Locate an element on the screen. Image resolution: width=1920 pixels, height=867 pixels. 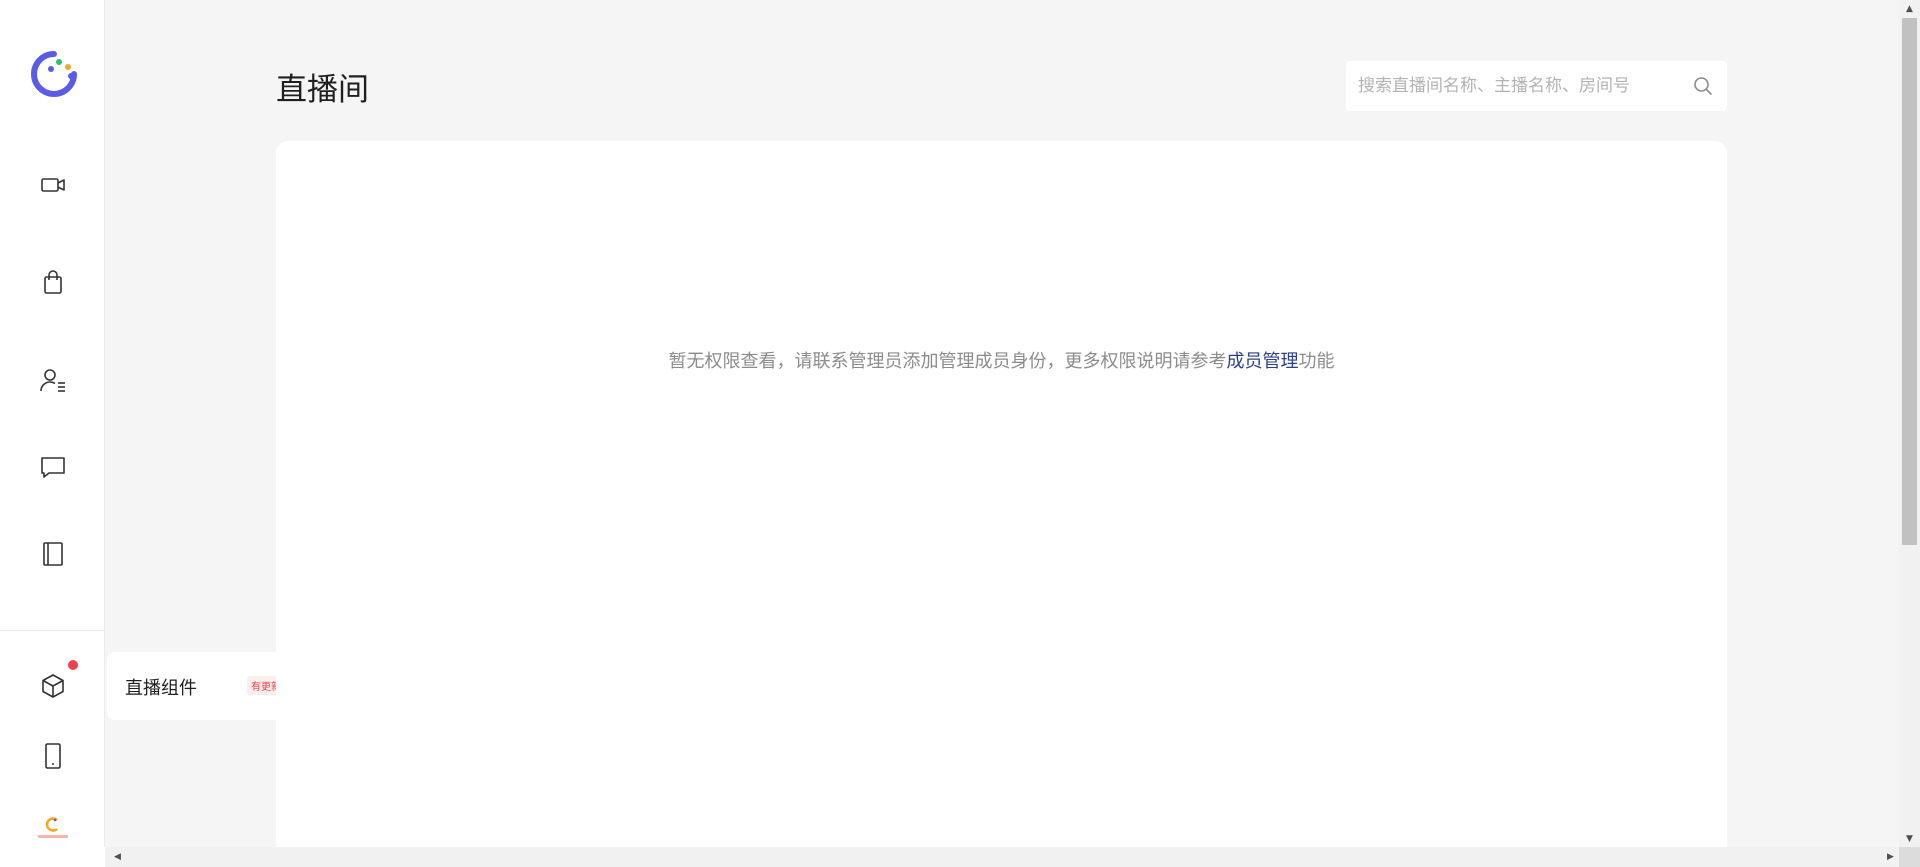
sidebar-bottom is located at coordinates (52, 857).